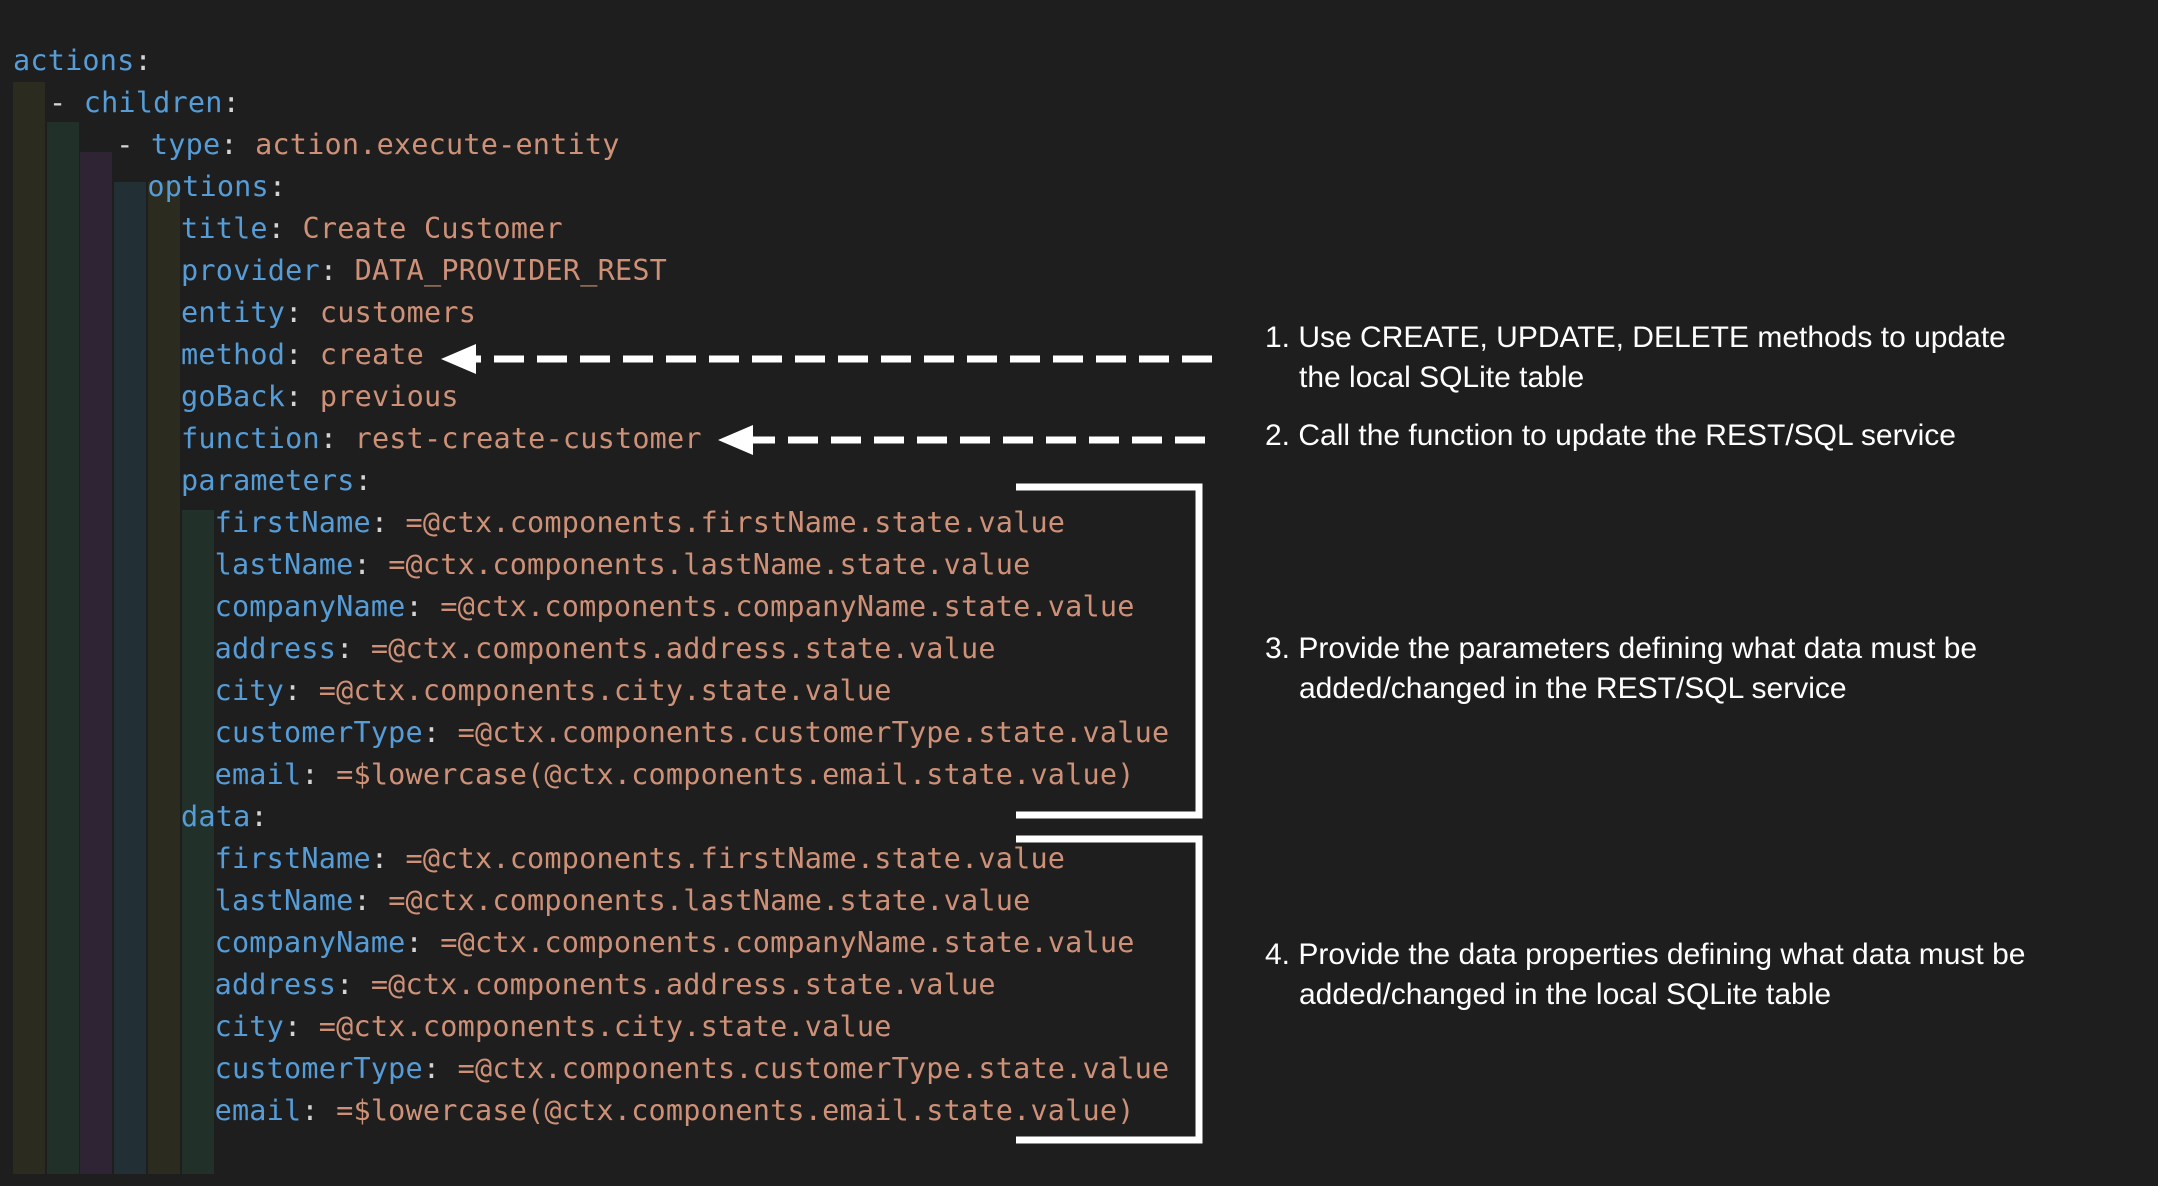  I want to click on arrow-2-head, so click(735, 440).